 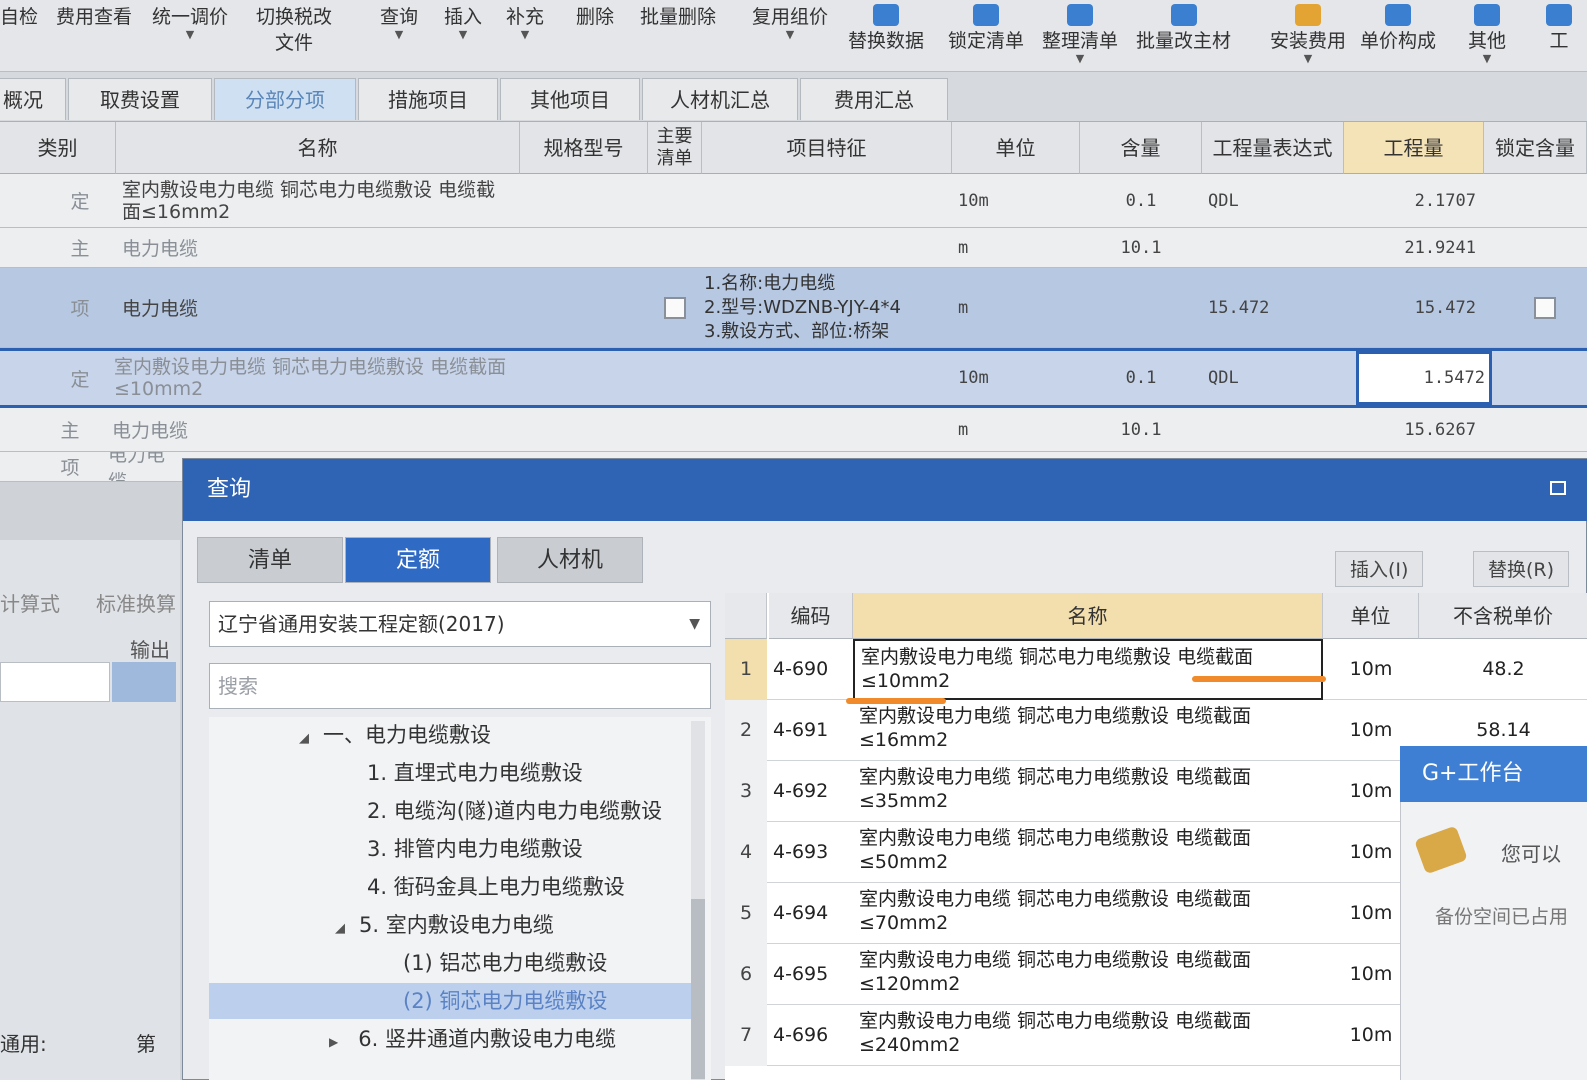 I want to click on query-button: 查询 ▼, so click(x=399, y=22).